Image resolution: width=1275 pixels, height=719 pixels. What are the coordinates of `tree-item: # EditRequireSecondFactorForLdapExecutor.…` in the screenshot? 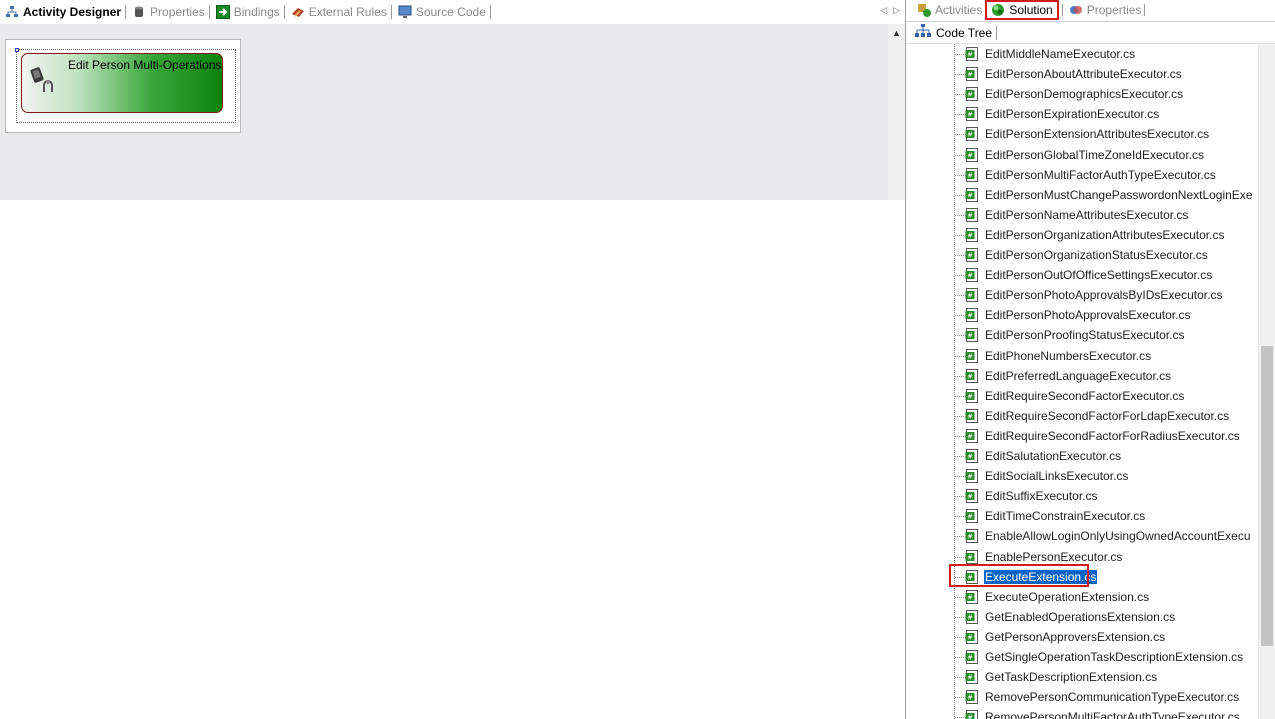 It's located at (1082, 416).